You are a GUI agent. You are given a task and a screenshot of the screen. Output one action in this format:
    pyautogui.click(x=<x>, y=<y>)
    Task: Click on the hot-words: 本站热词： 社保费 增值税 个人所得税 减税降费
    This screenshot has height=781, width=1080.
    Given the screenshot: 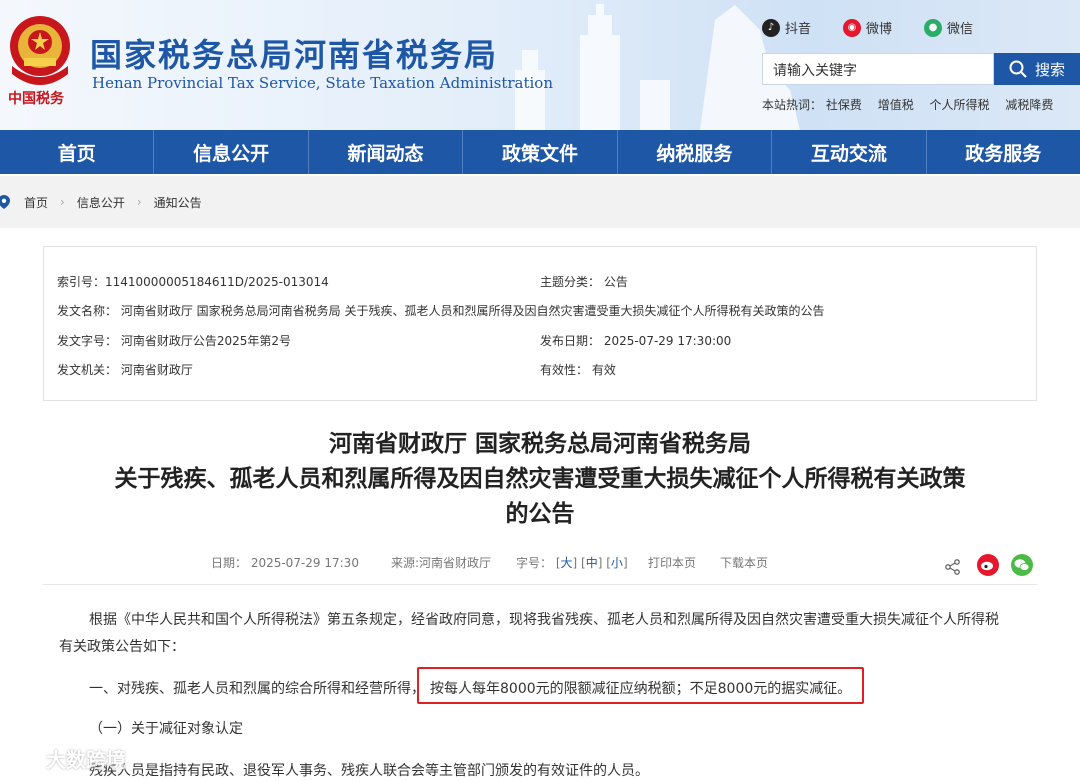 What is the action you would take?
    pyautogui.click(x=913, y=104)
    